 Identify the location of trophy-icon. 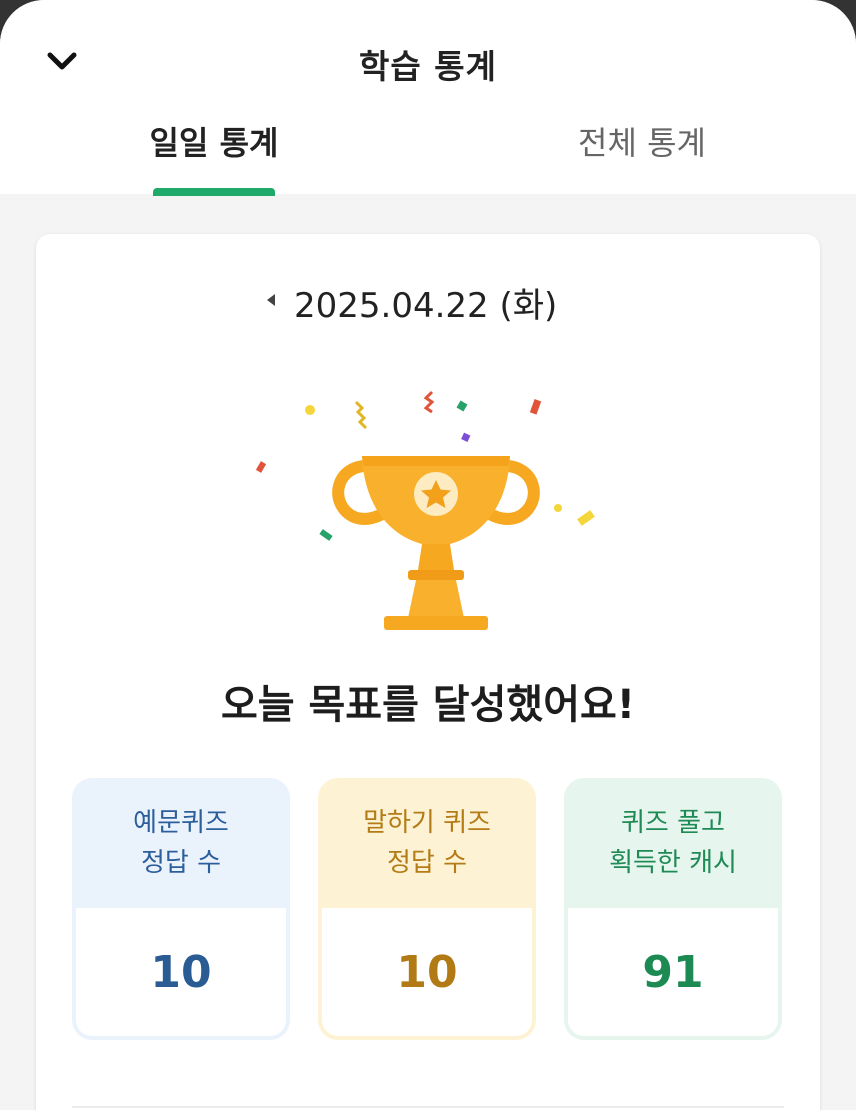
(425, 510).